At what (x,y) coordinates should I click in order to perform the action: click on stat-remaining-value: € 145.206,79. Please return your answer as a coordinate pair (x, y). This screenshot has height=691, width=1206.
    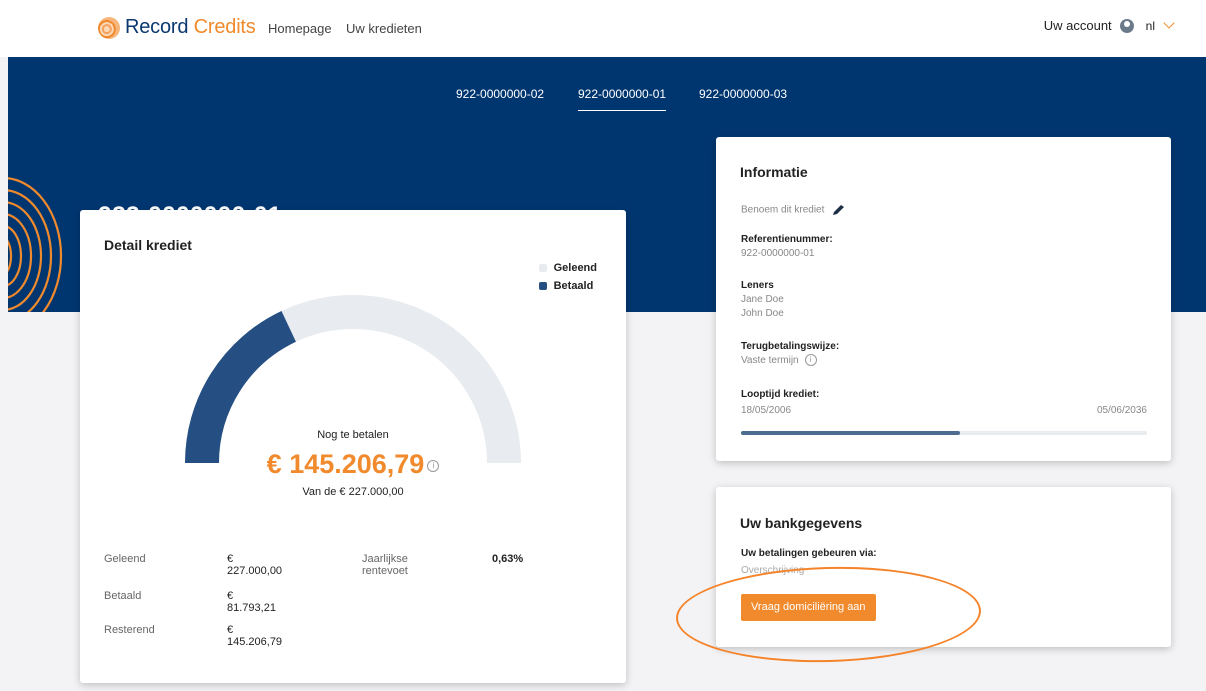
    Looking at the image, I should click on (255, 636).